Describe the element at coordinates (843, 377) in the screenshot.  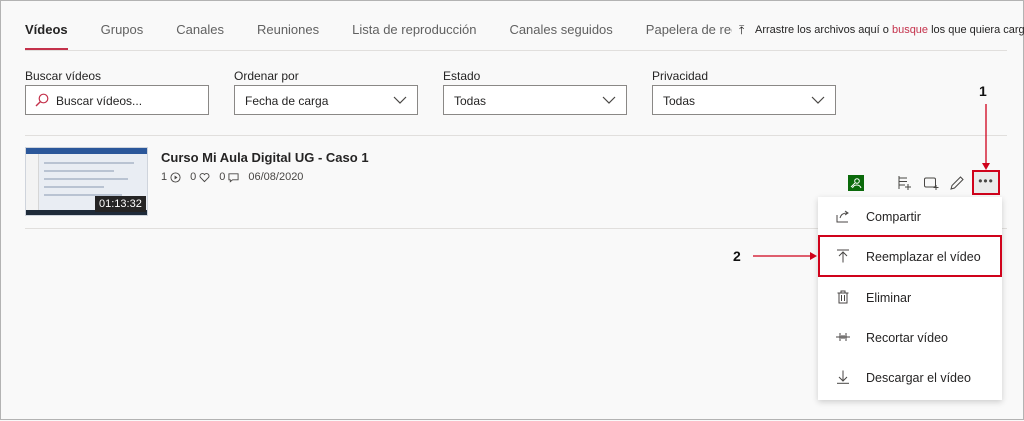
I see `download-icon` at that location.